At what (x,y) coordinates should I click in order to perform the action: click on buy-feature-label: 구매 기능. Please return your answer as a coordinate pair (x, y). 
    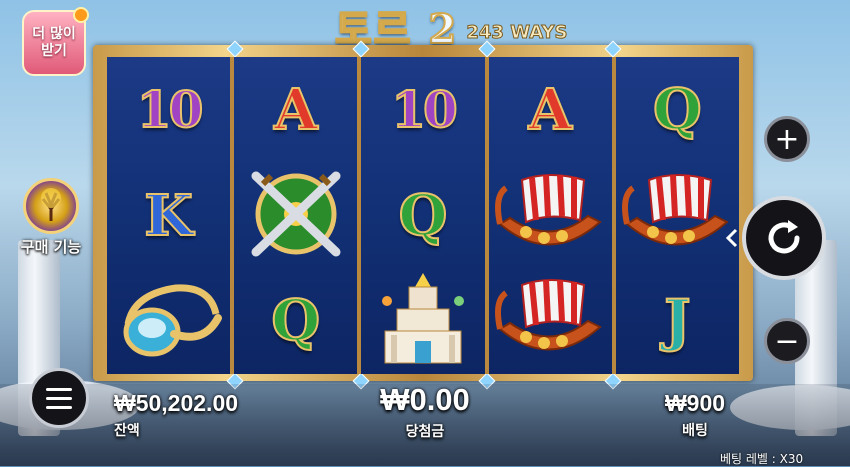
    Looking at the image, I should click on (51, 247).